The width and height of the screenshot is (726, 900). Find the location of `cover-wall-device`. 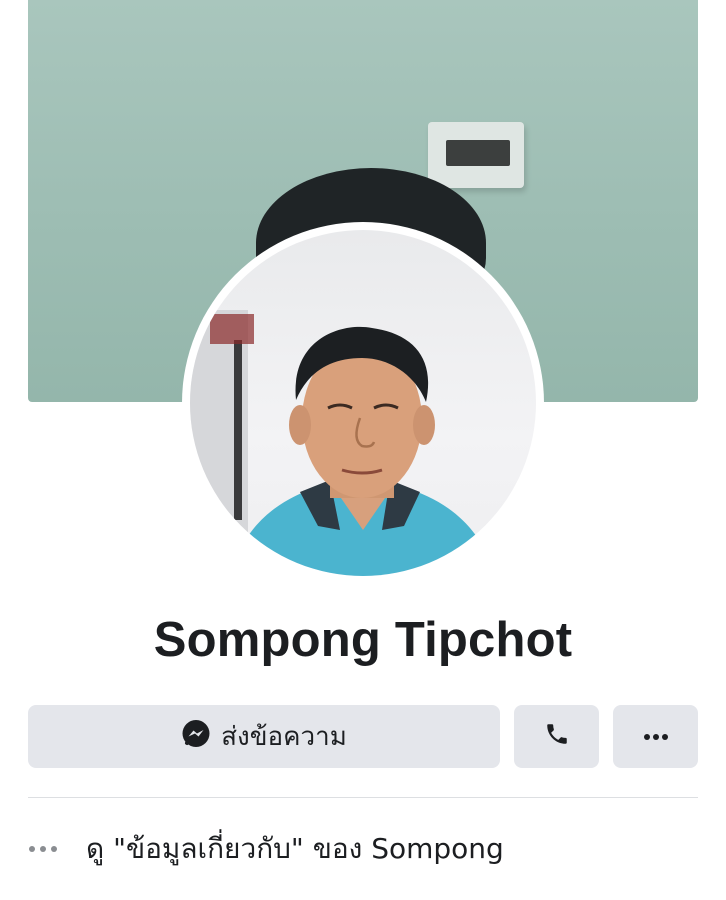

cover-wall-device is located at coordinates (476, 155).